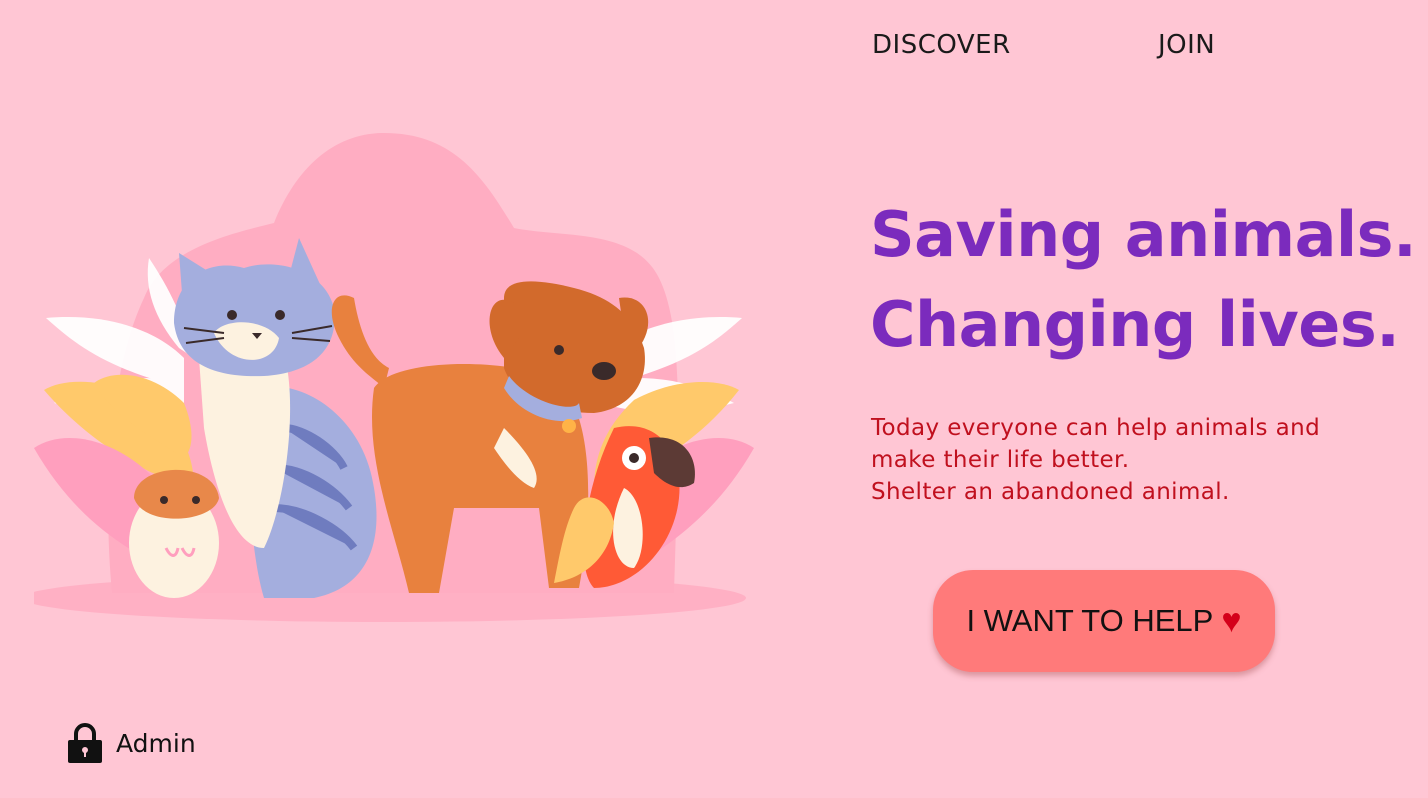 The width and height of the screenshot is (1428, 798). I want to click on hamster-figure, so click(174, 533).